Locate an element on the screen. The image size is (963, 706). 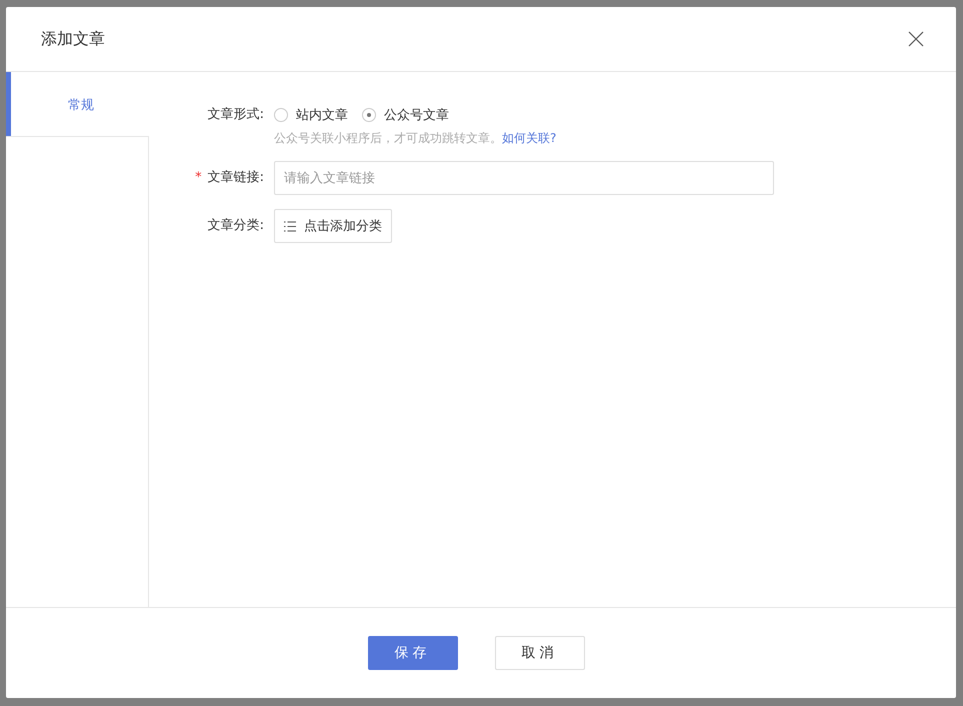
save-button: 保存 is located at coordinates (413, 653).